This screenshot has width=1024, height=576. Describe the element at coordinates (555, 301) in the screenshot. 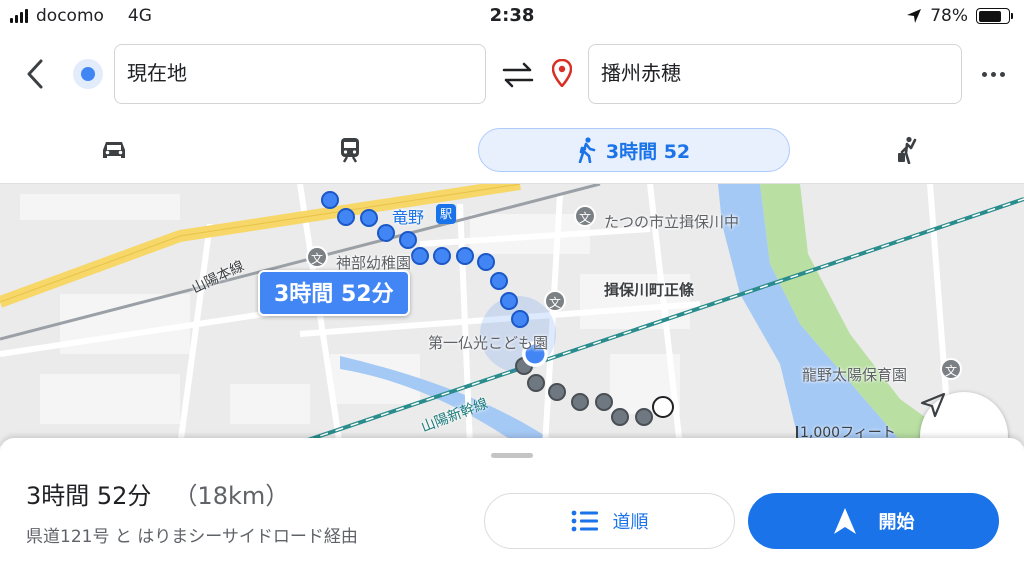

I see `nursery-poi-icon: 文` at that location.